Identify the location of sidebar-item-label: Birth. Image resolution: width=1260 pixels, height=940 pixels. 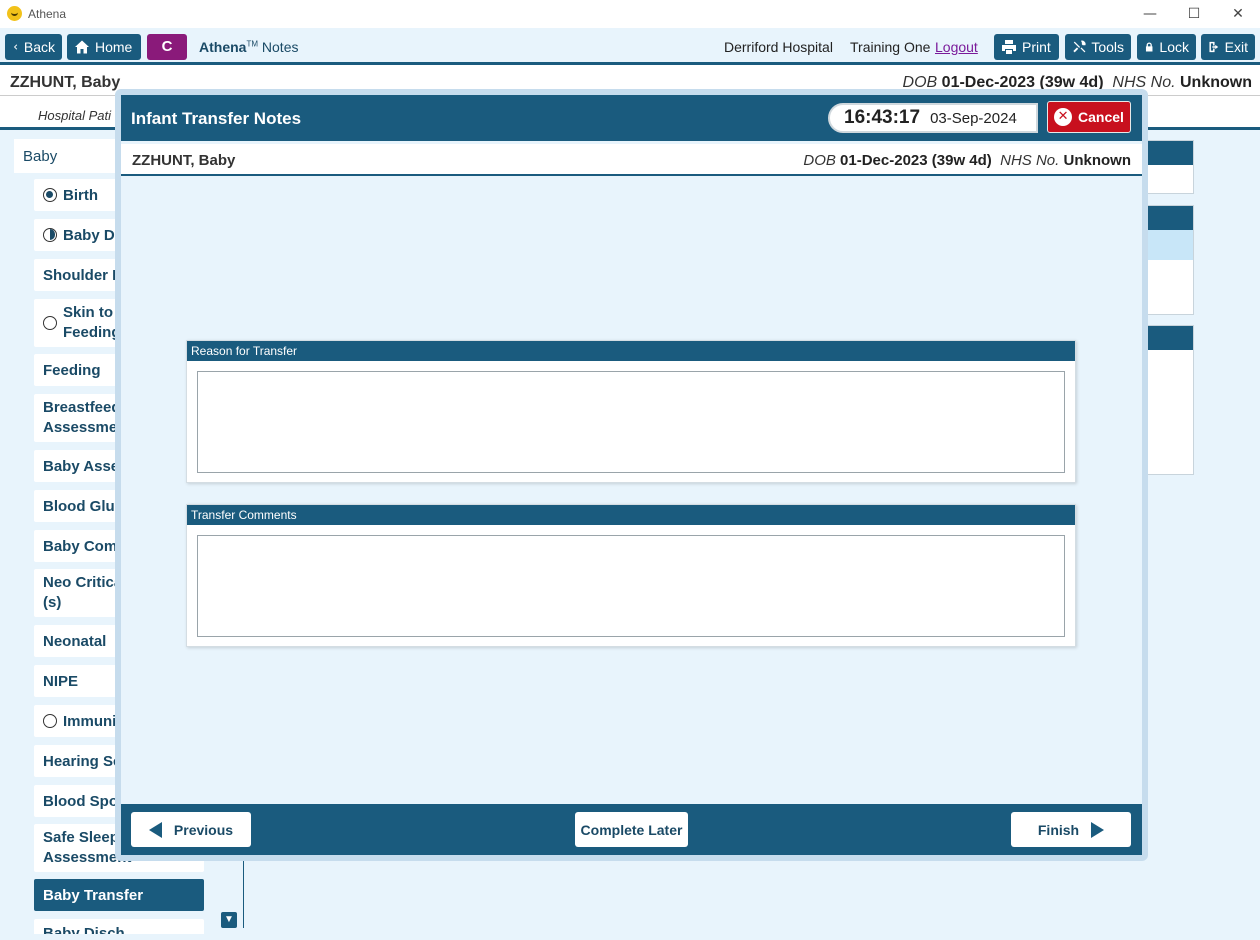
(80, 195).